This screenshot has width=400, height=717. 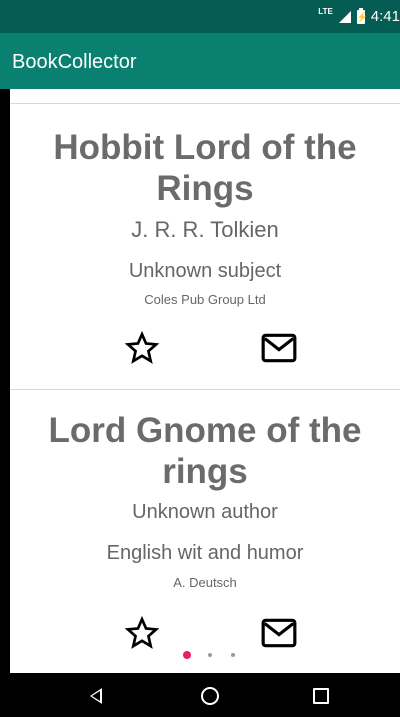 I want to click on status-bar: LTE 4:41, so click(x=200, y=16).